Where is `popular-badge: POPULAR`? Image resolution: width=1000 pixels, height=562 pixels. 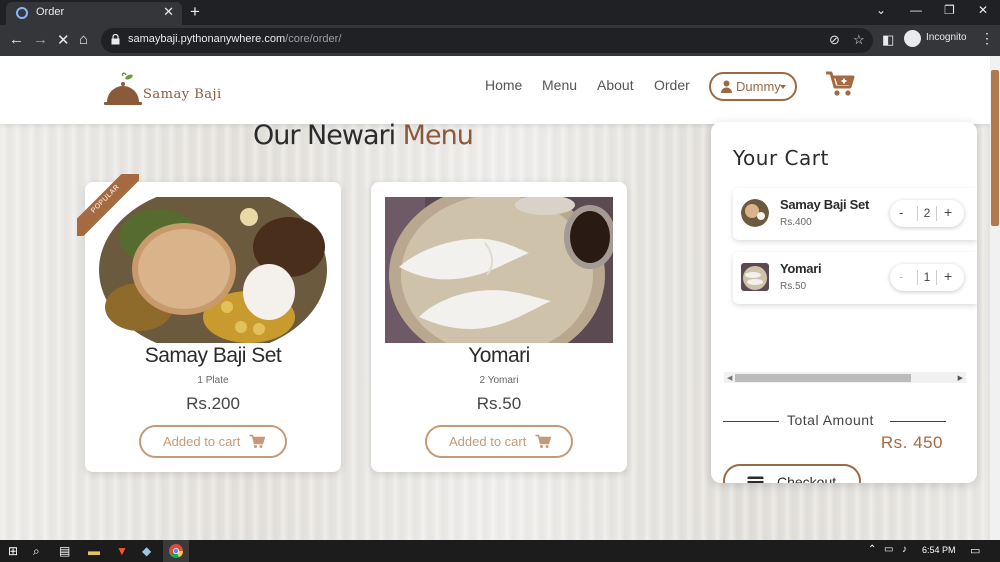 popular-badge: POPULAR is located at coordinates (108, 205).